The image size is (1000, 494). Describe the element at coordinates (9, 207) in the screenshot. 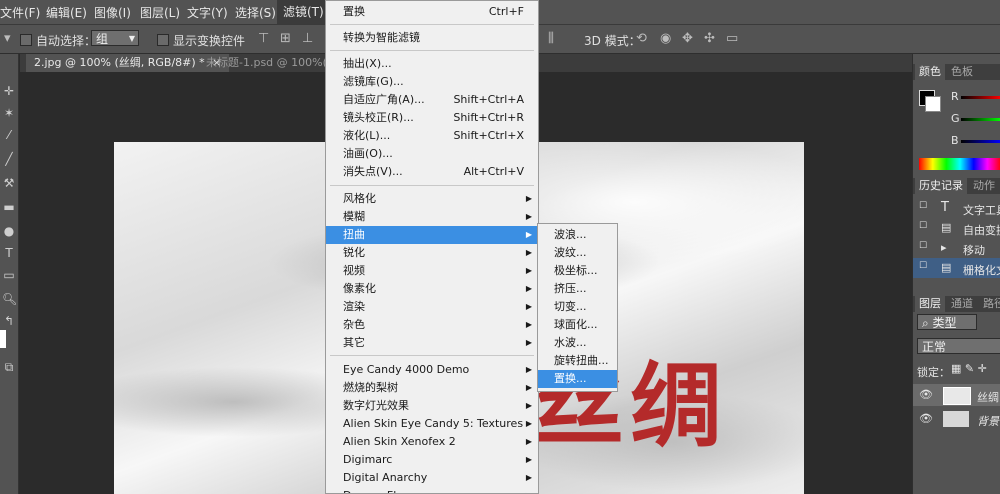

I see `gradient-icon: ▬` at that location.